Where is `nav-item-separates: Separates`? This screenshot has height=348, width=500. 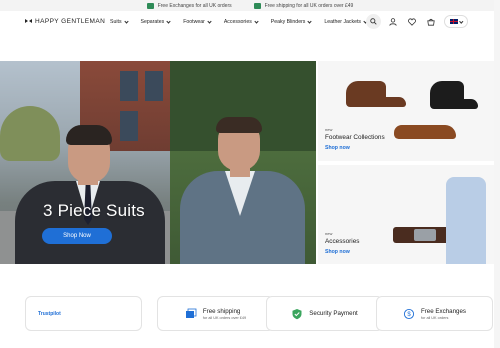
nav-item-separates: Separates is located at coordinates (156, 22).